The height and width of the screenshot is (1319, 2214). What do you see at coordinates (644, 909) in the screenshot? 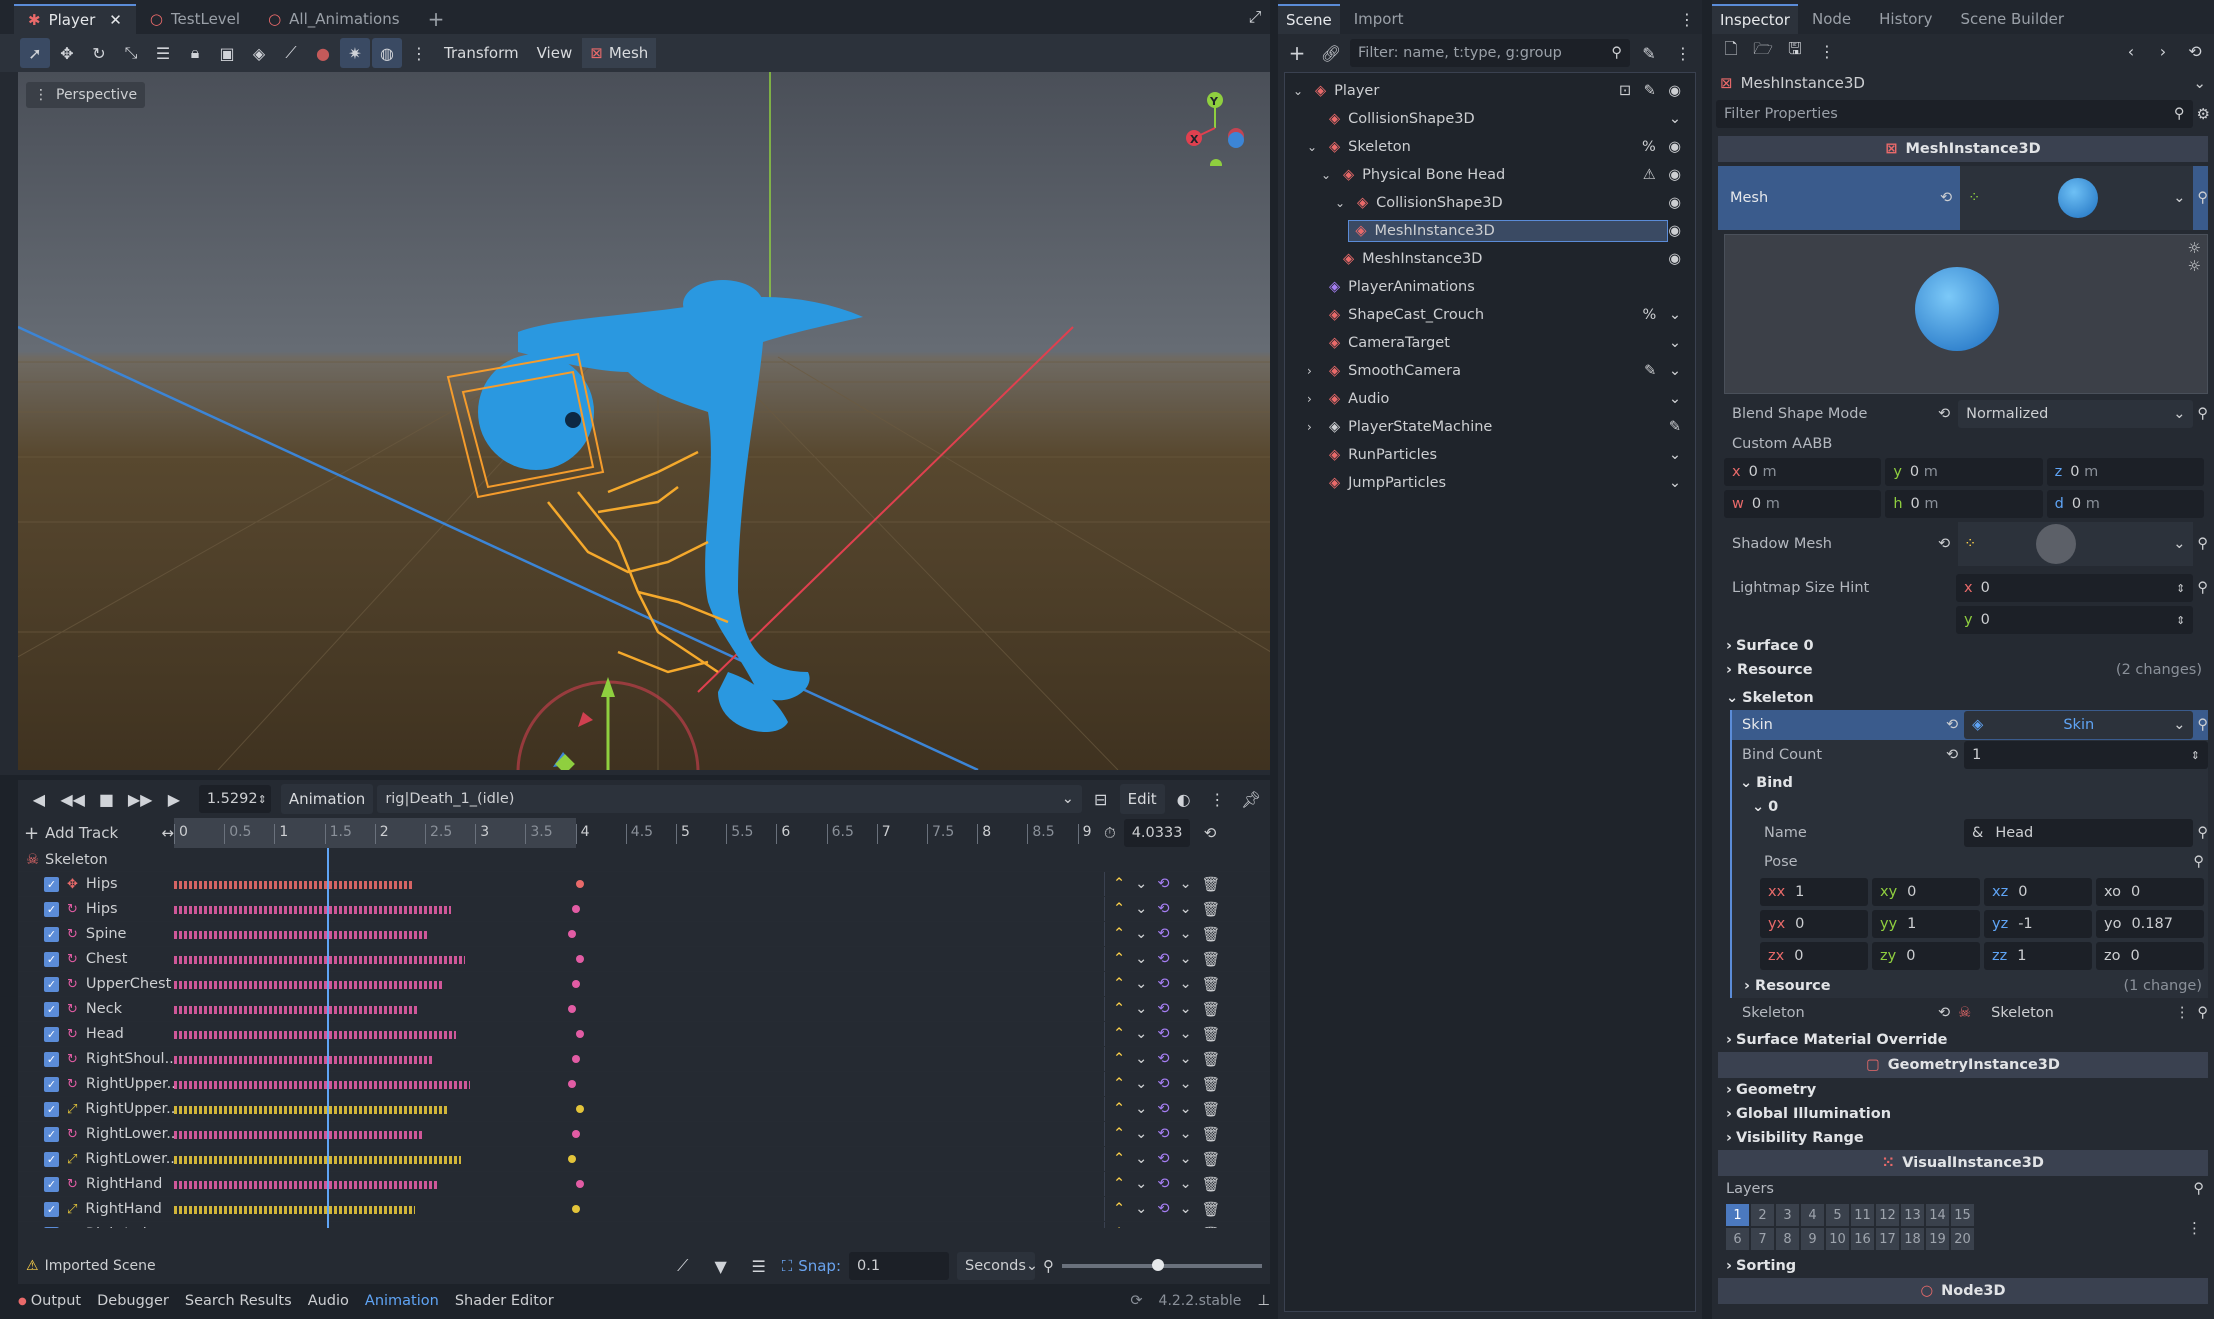
I see `track-row: ✓ ↻ Hips ⌃ ⌄ ⟲ ⌄ 🗑︎` at bounding box center [644, 909].